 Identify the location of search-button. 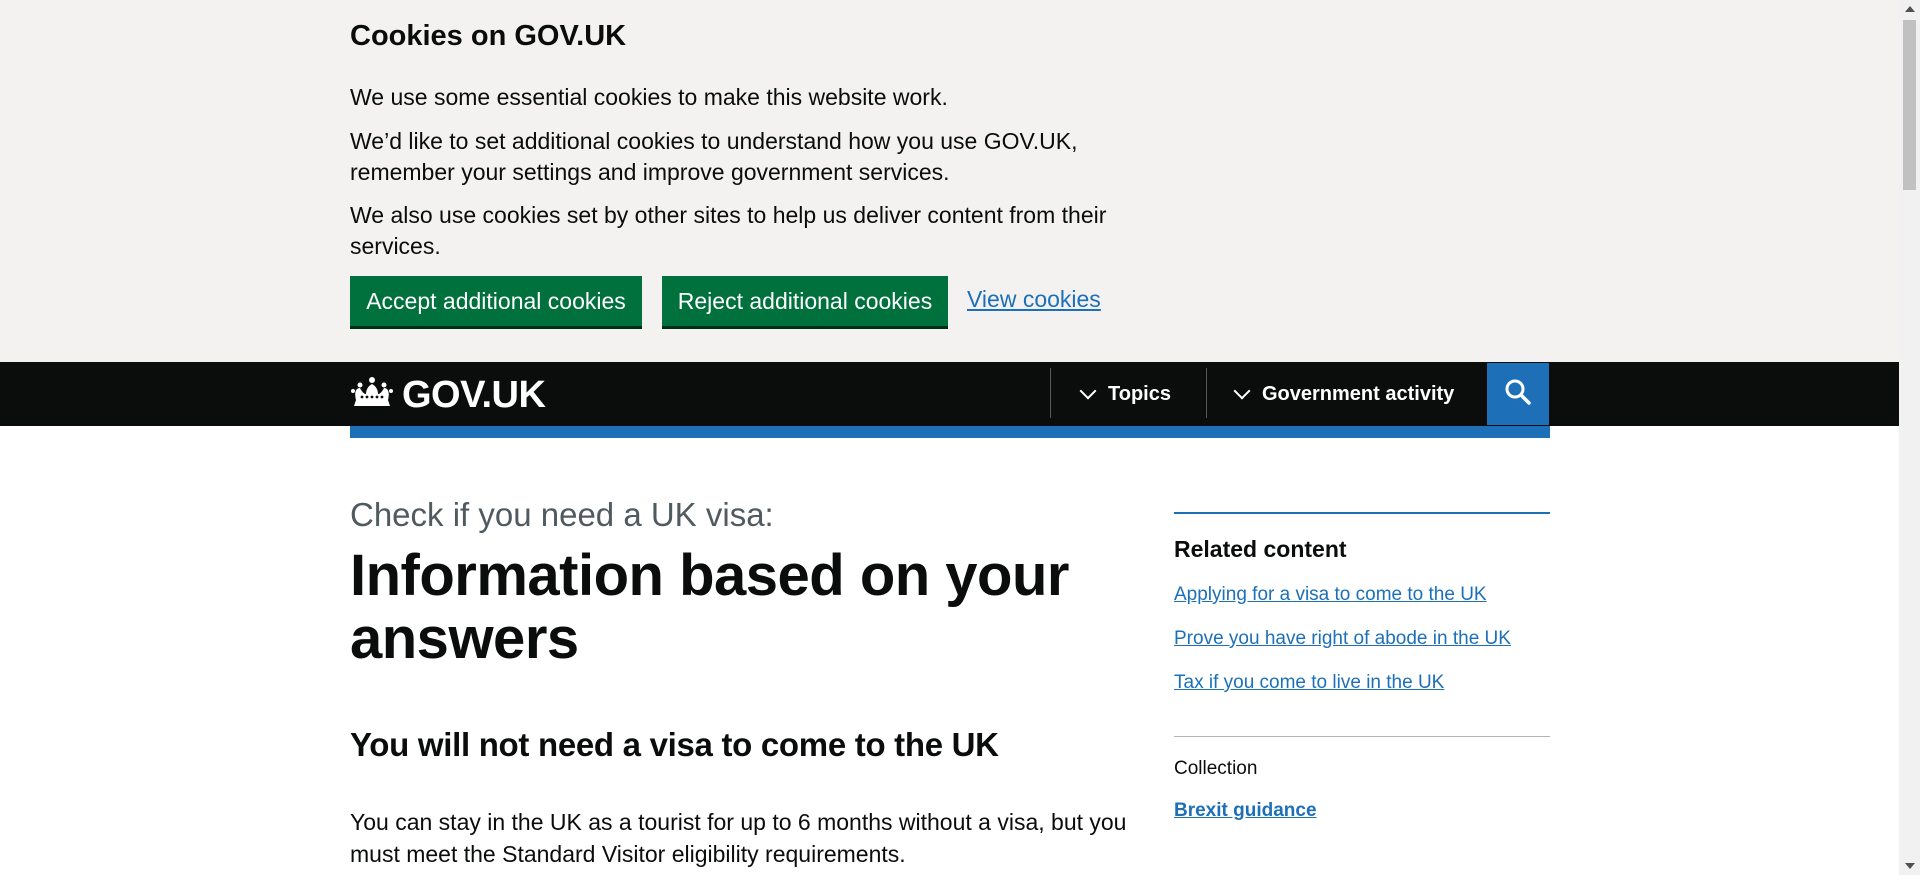
(1518, 394).